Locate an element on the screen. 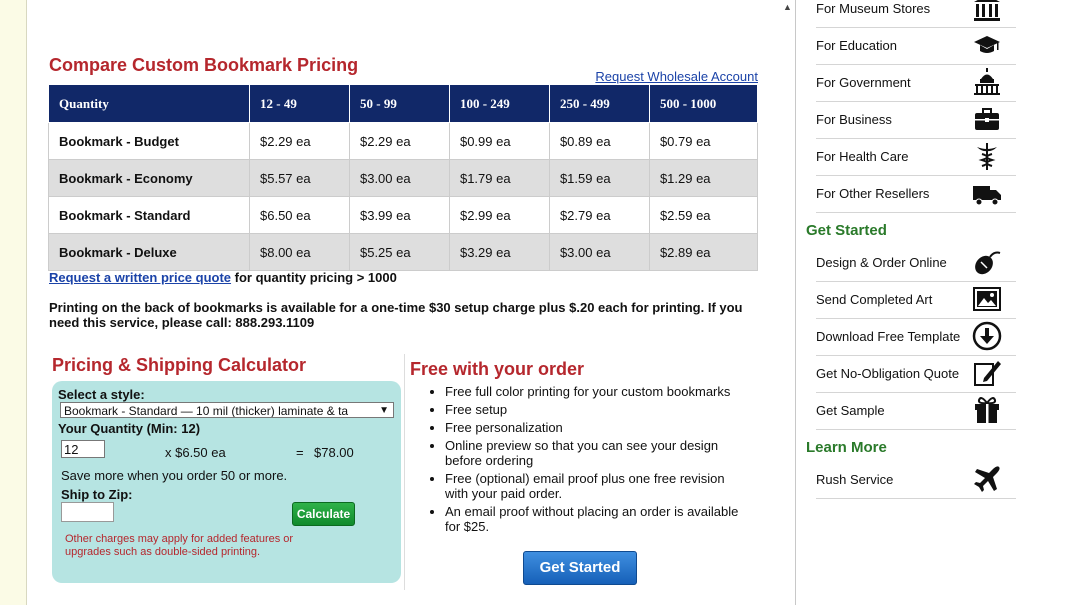 Image resolution: width=1068 pixels, height=605 pixels. pricing-title: Compare Custom Bookmark Pricing is located at coordinates (204, 65).